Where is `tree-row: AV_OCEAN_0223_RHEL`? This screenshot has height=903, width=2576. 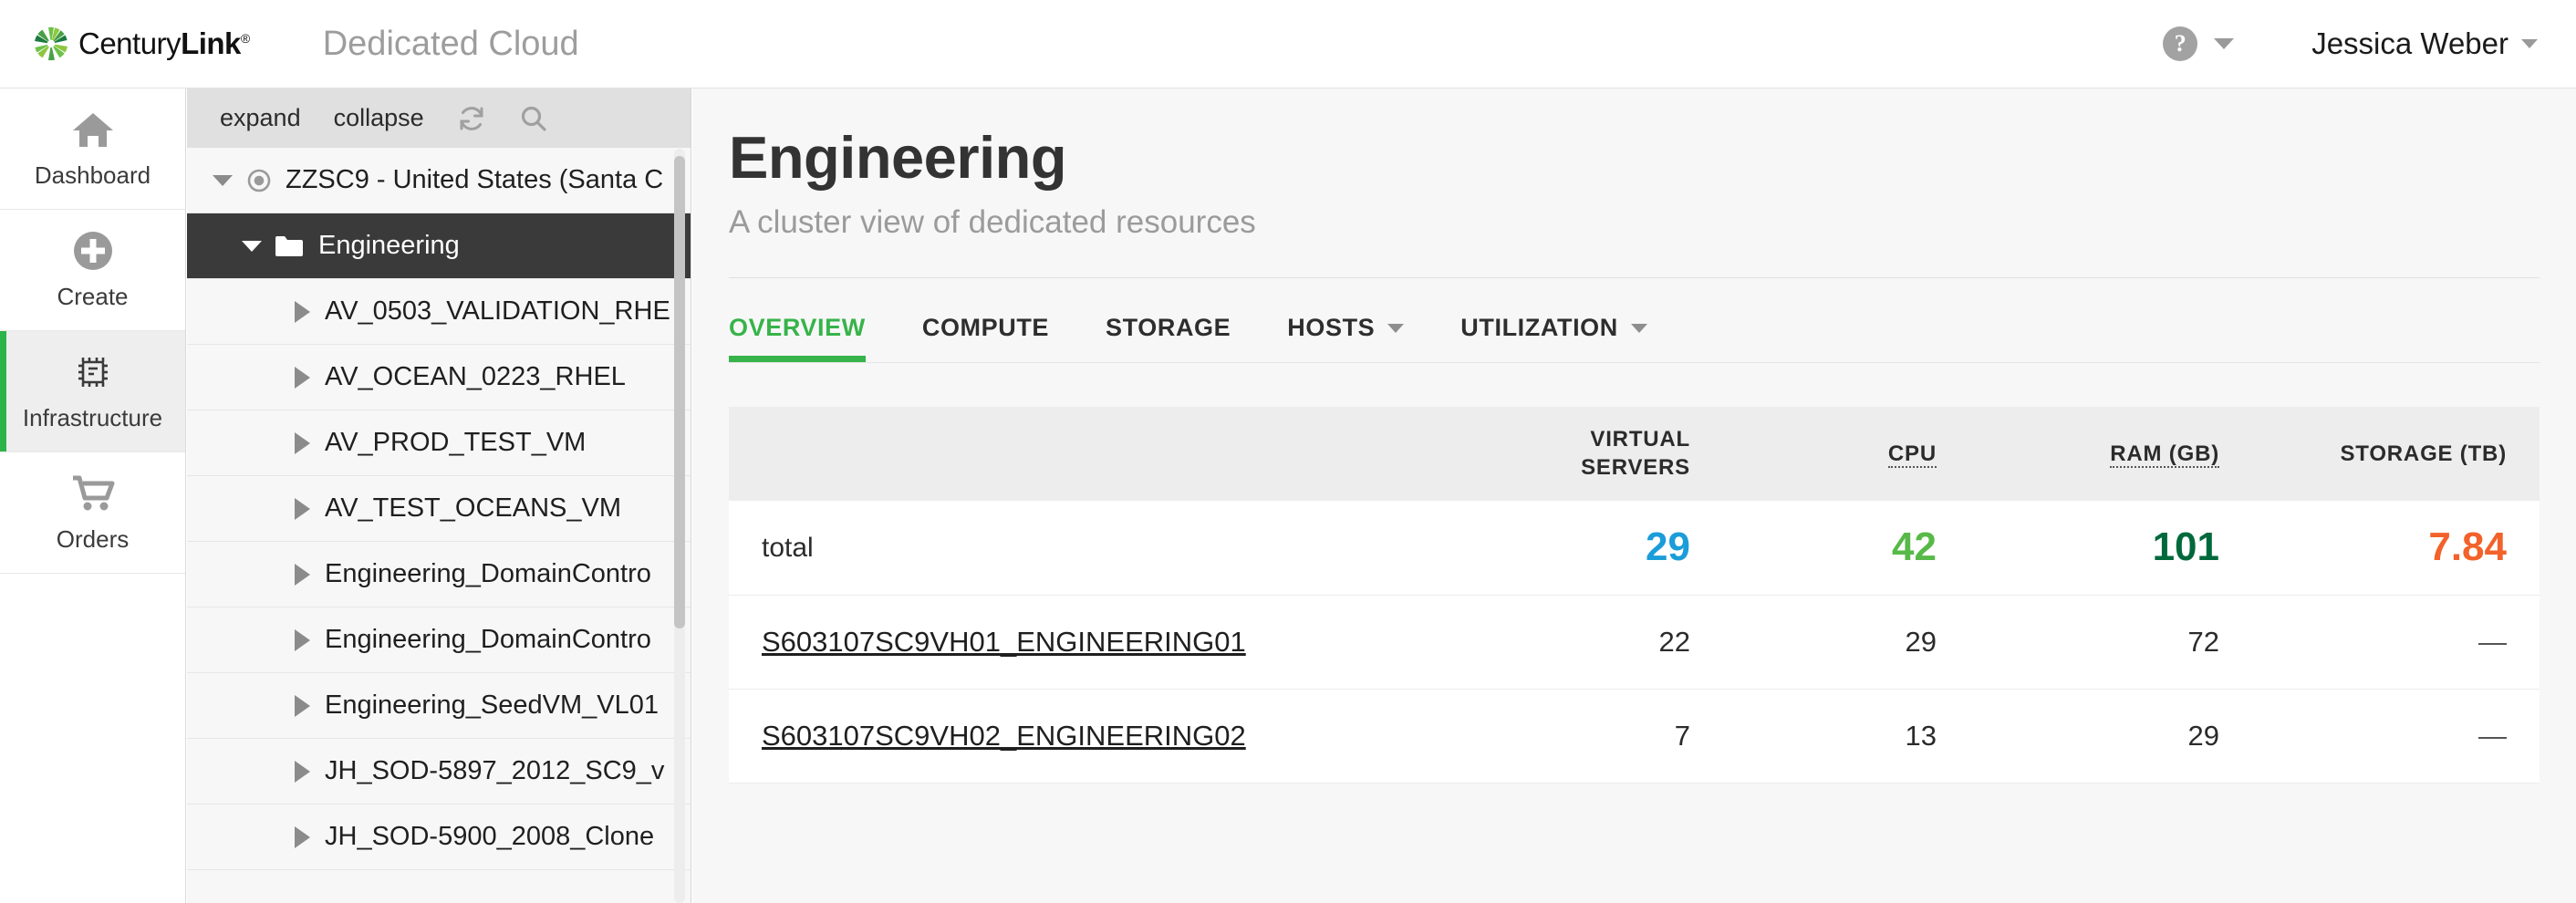 tree-row: AV_OCEAN_0223_RHEL is located at coordinates (439, 377).